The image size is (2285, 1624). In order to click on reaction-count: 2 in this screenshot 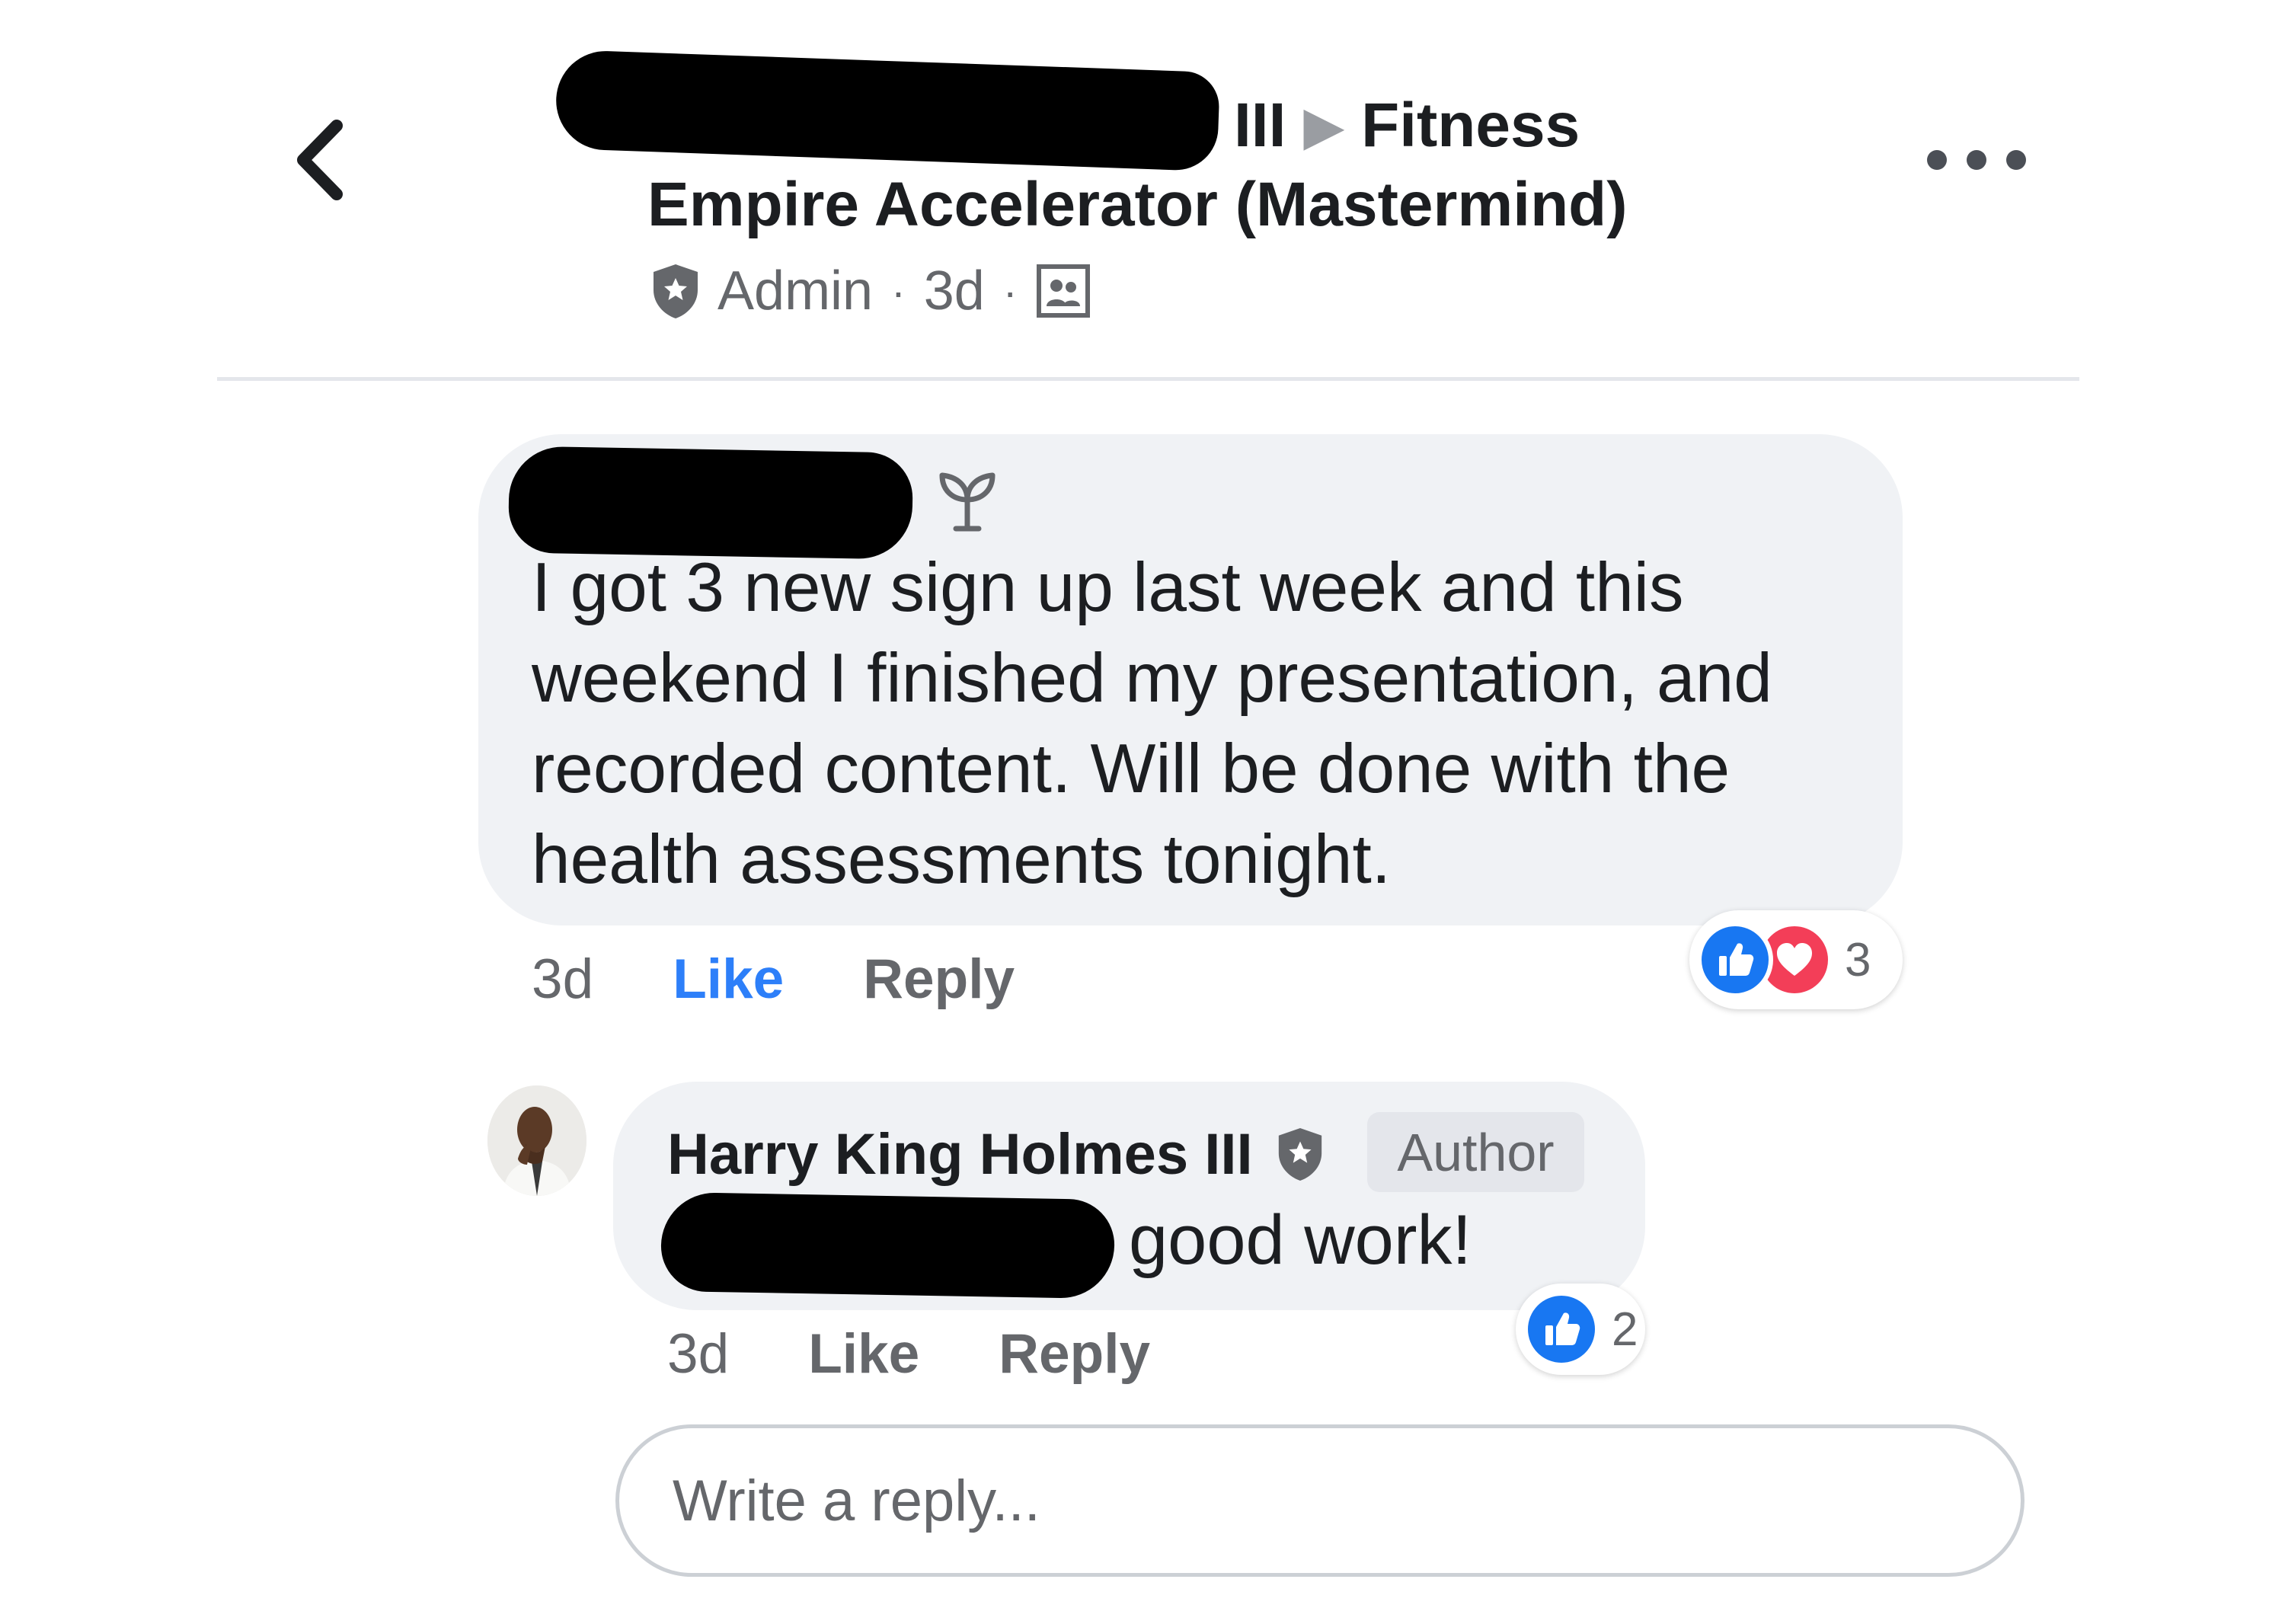, I will do `click(1625, 1329)`.